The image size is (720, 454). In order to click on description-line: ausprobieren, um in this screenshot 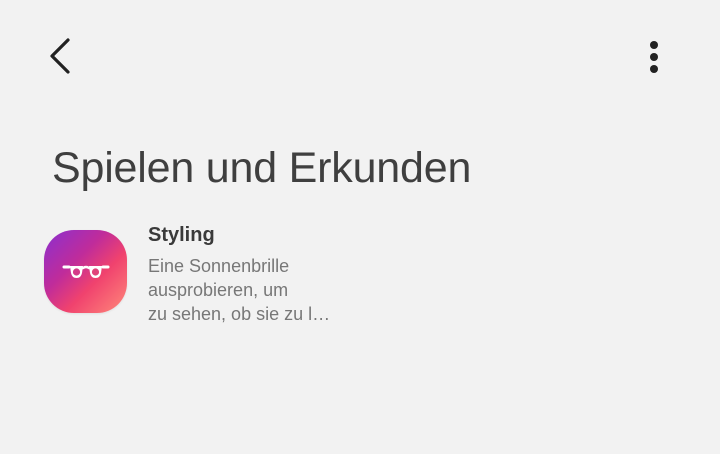, I will do `click(218, 290)`.